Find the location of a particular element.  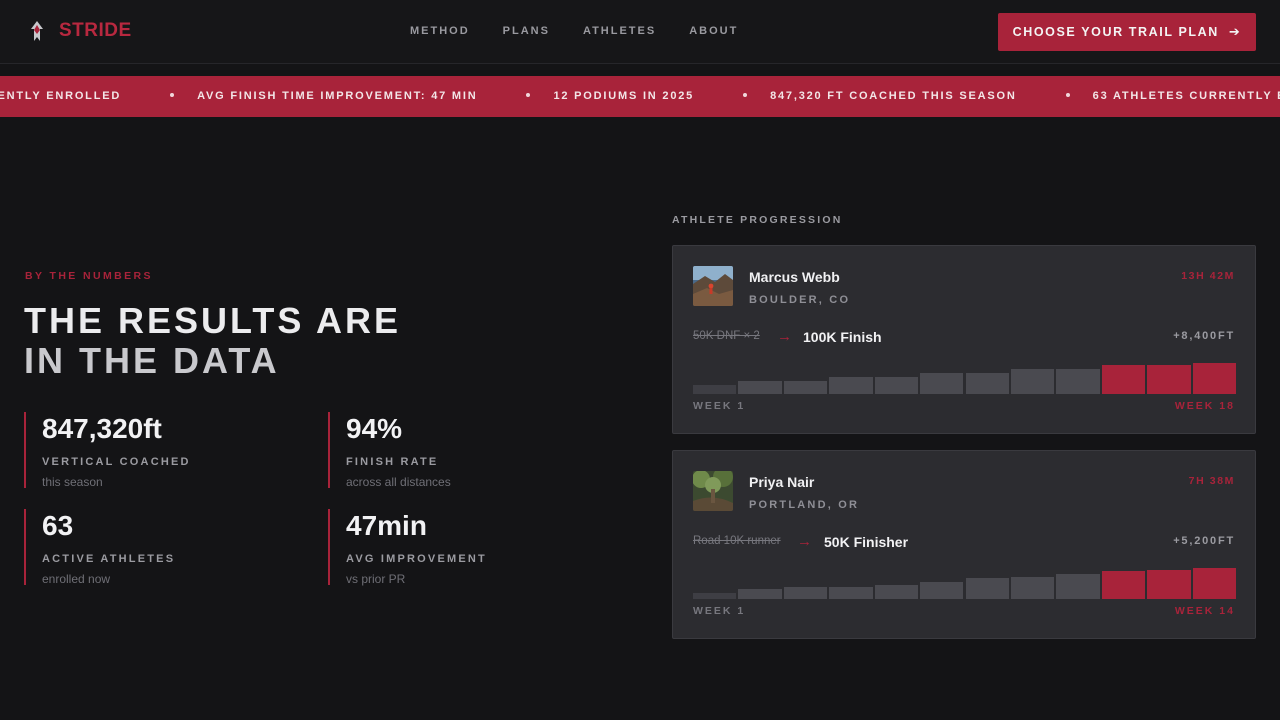

progression-label: ATHLETE PROGRESSION is located at coordinates (757, 220).